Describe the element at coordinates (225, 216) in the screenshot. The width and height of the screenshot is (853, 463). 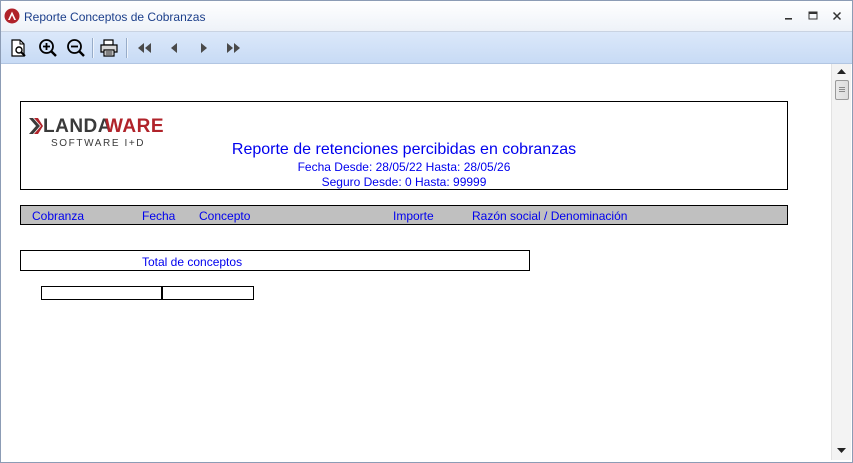
I see `column-concepto: Concepto` at that location.